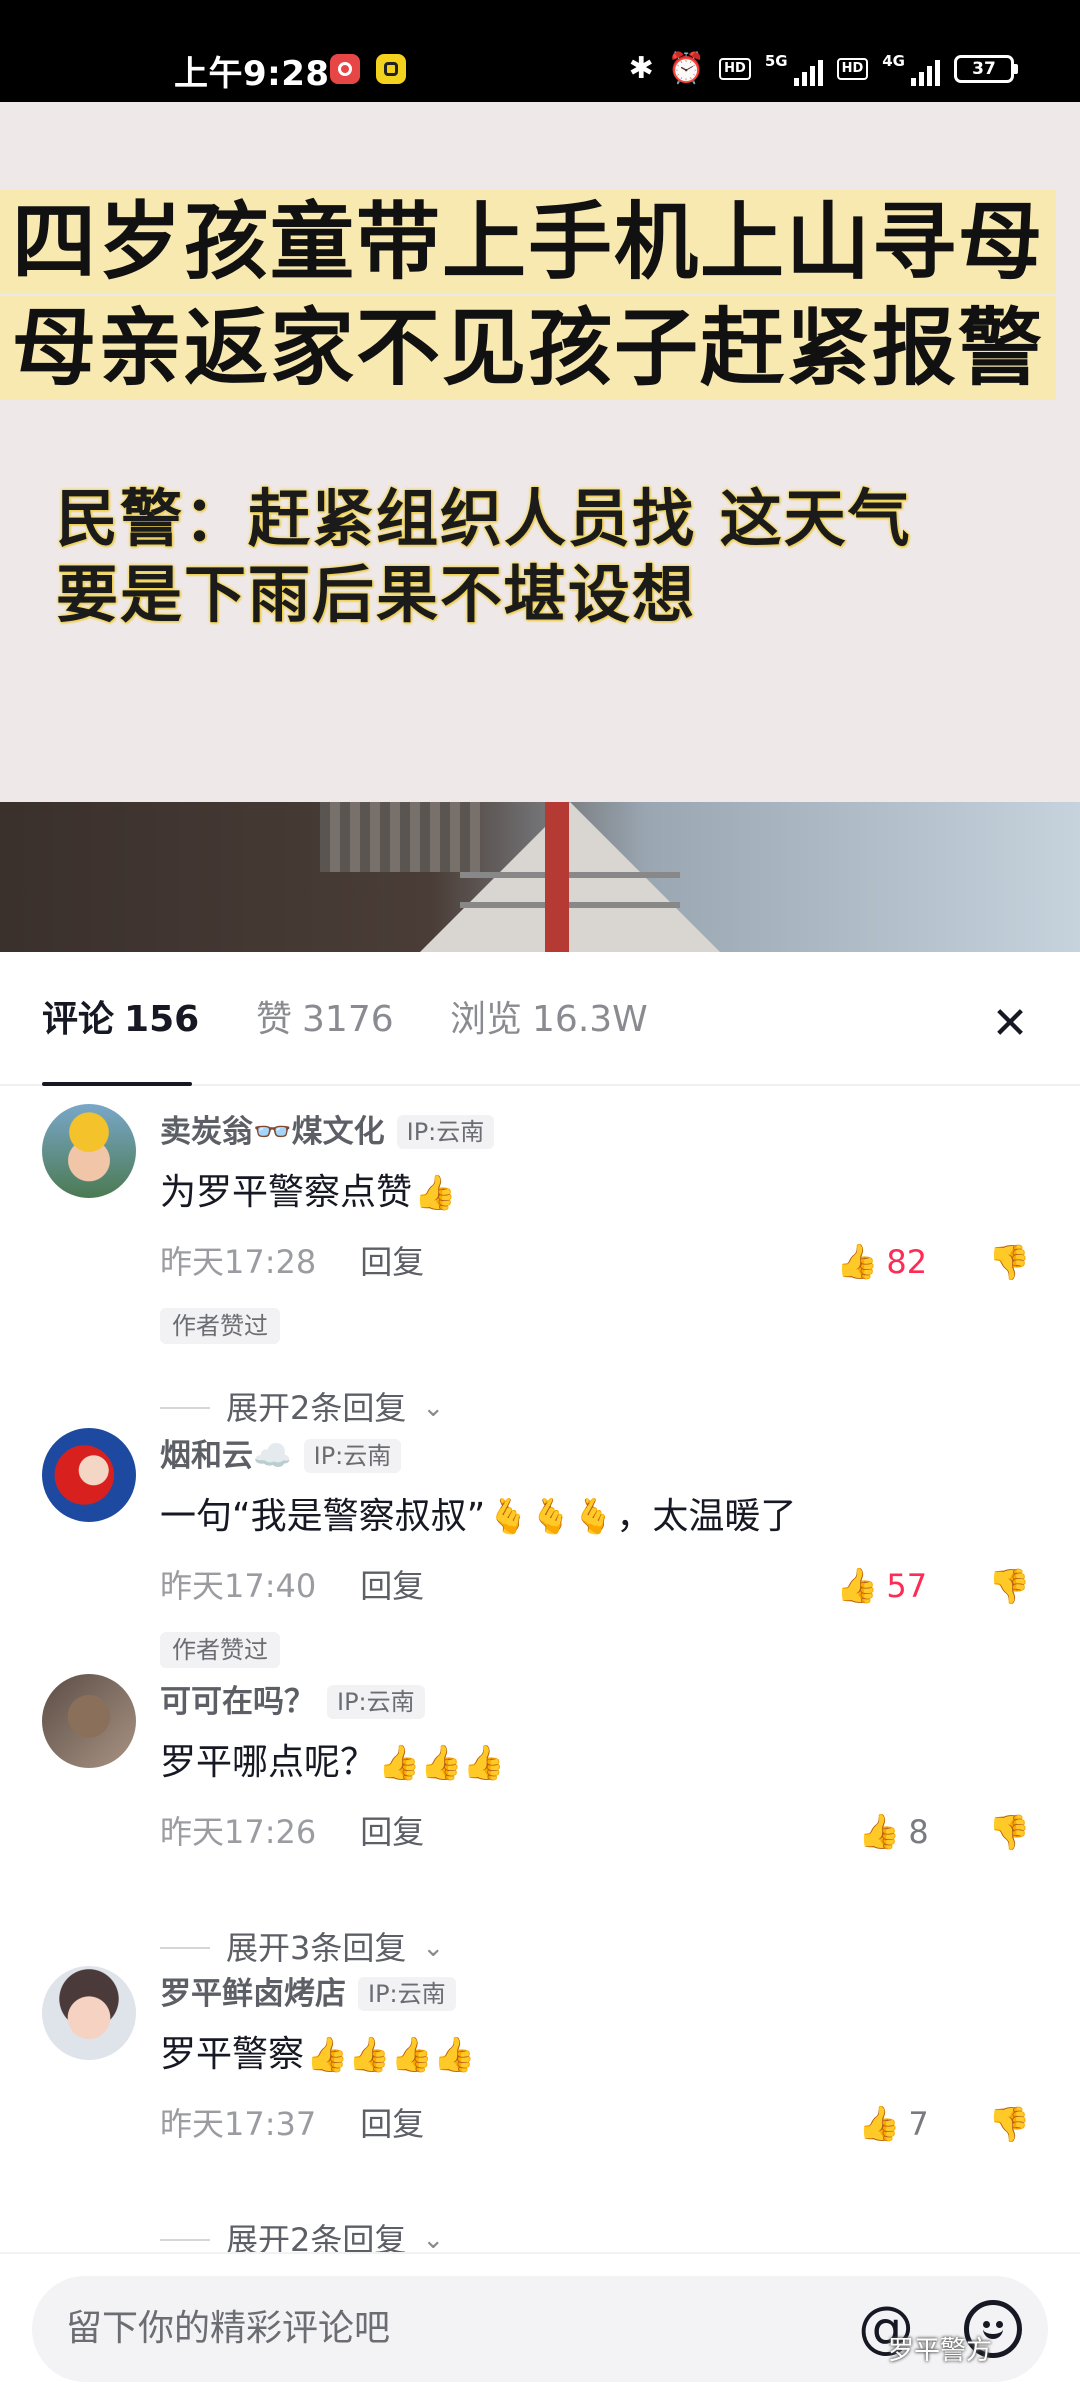  Describe the element at coordinates (478, 1516) in the screenshot. I see `comment-text: 一句“我是警察叔叔” 🫰🫰🫰 ，太温暖了` at that location.